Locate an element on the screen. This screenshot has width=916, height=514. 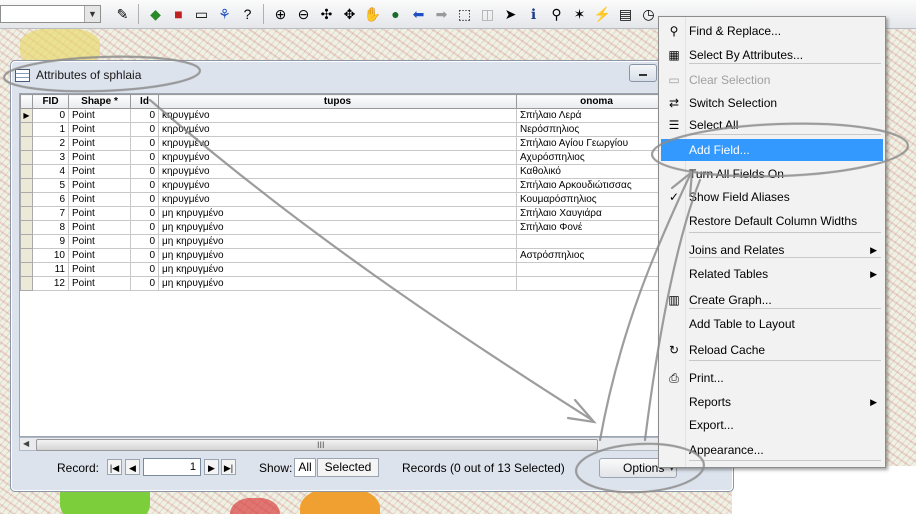
table-row: 5 Point 0 κηρυγμένο Σπήλαιο Αρκουδιώτισσας is located at coordinates (348, 185).